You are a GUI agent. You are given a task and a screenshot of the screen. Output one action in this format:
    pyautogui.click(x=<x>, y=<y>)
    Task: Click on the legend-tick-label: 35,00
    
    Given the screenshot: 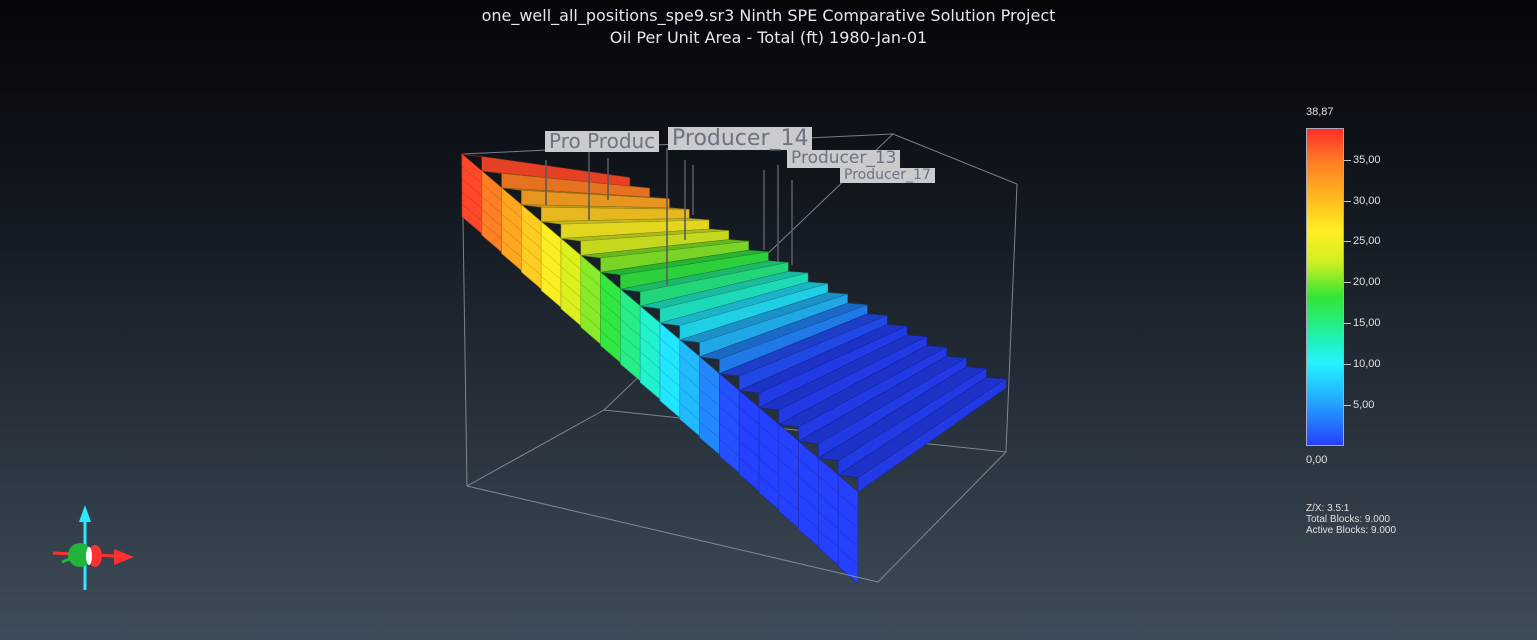 What is the action you would take?
    pyautogui.click(x=1367, y=160)
    